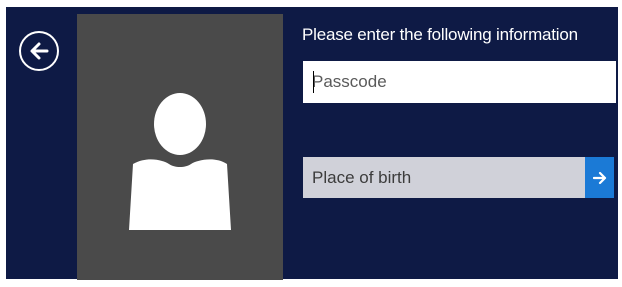 The width and height of the screenshot is (622, 287). I want to click on place-of-birth-label: Place of birth, so click(362, 177).